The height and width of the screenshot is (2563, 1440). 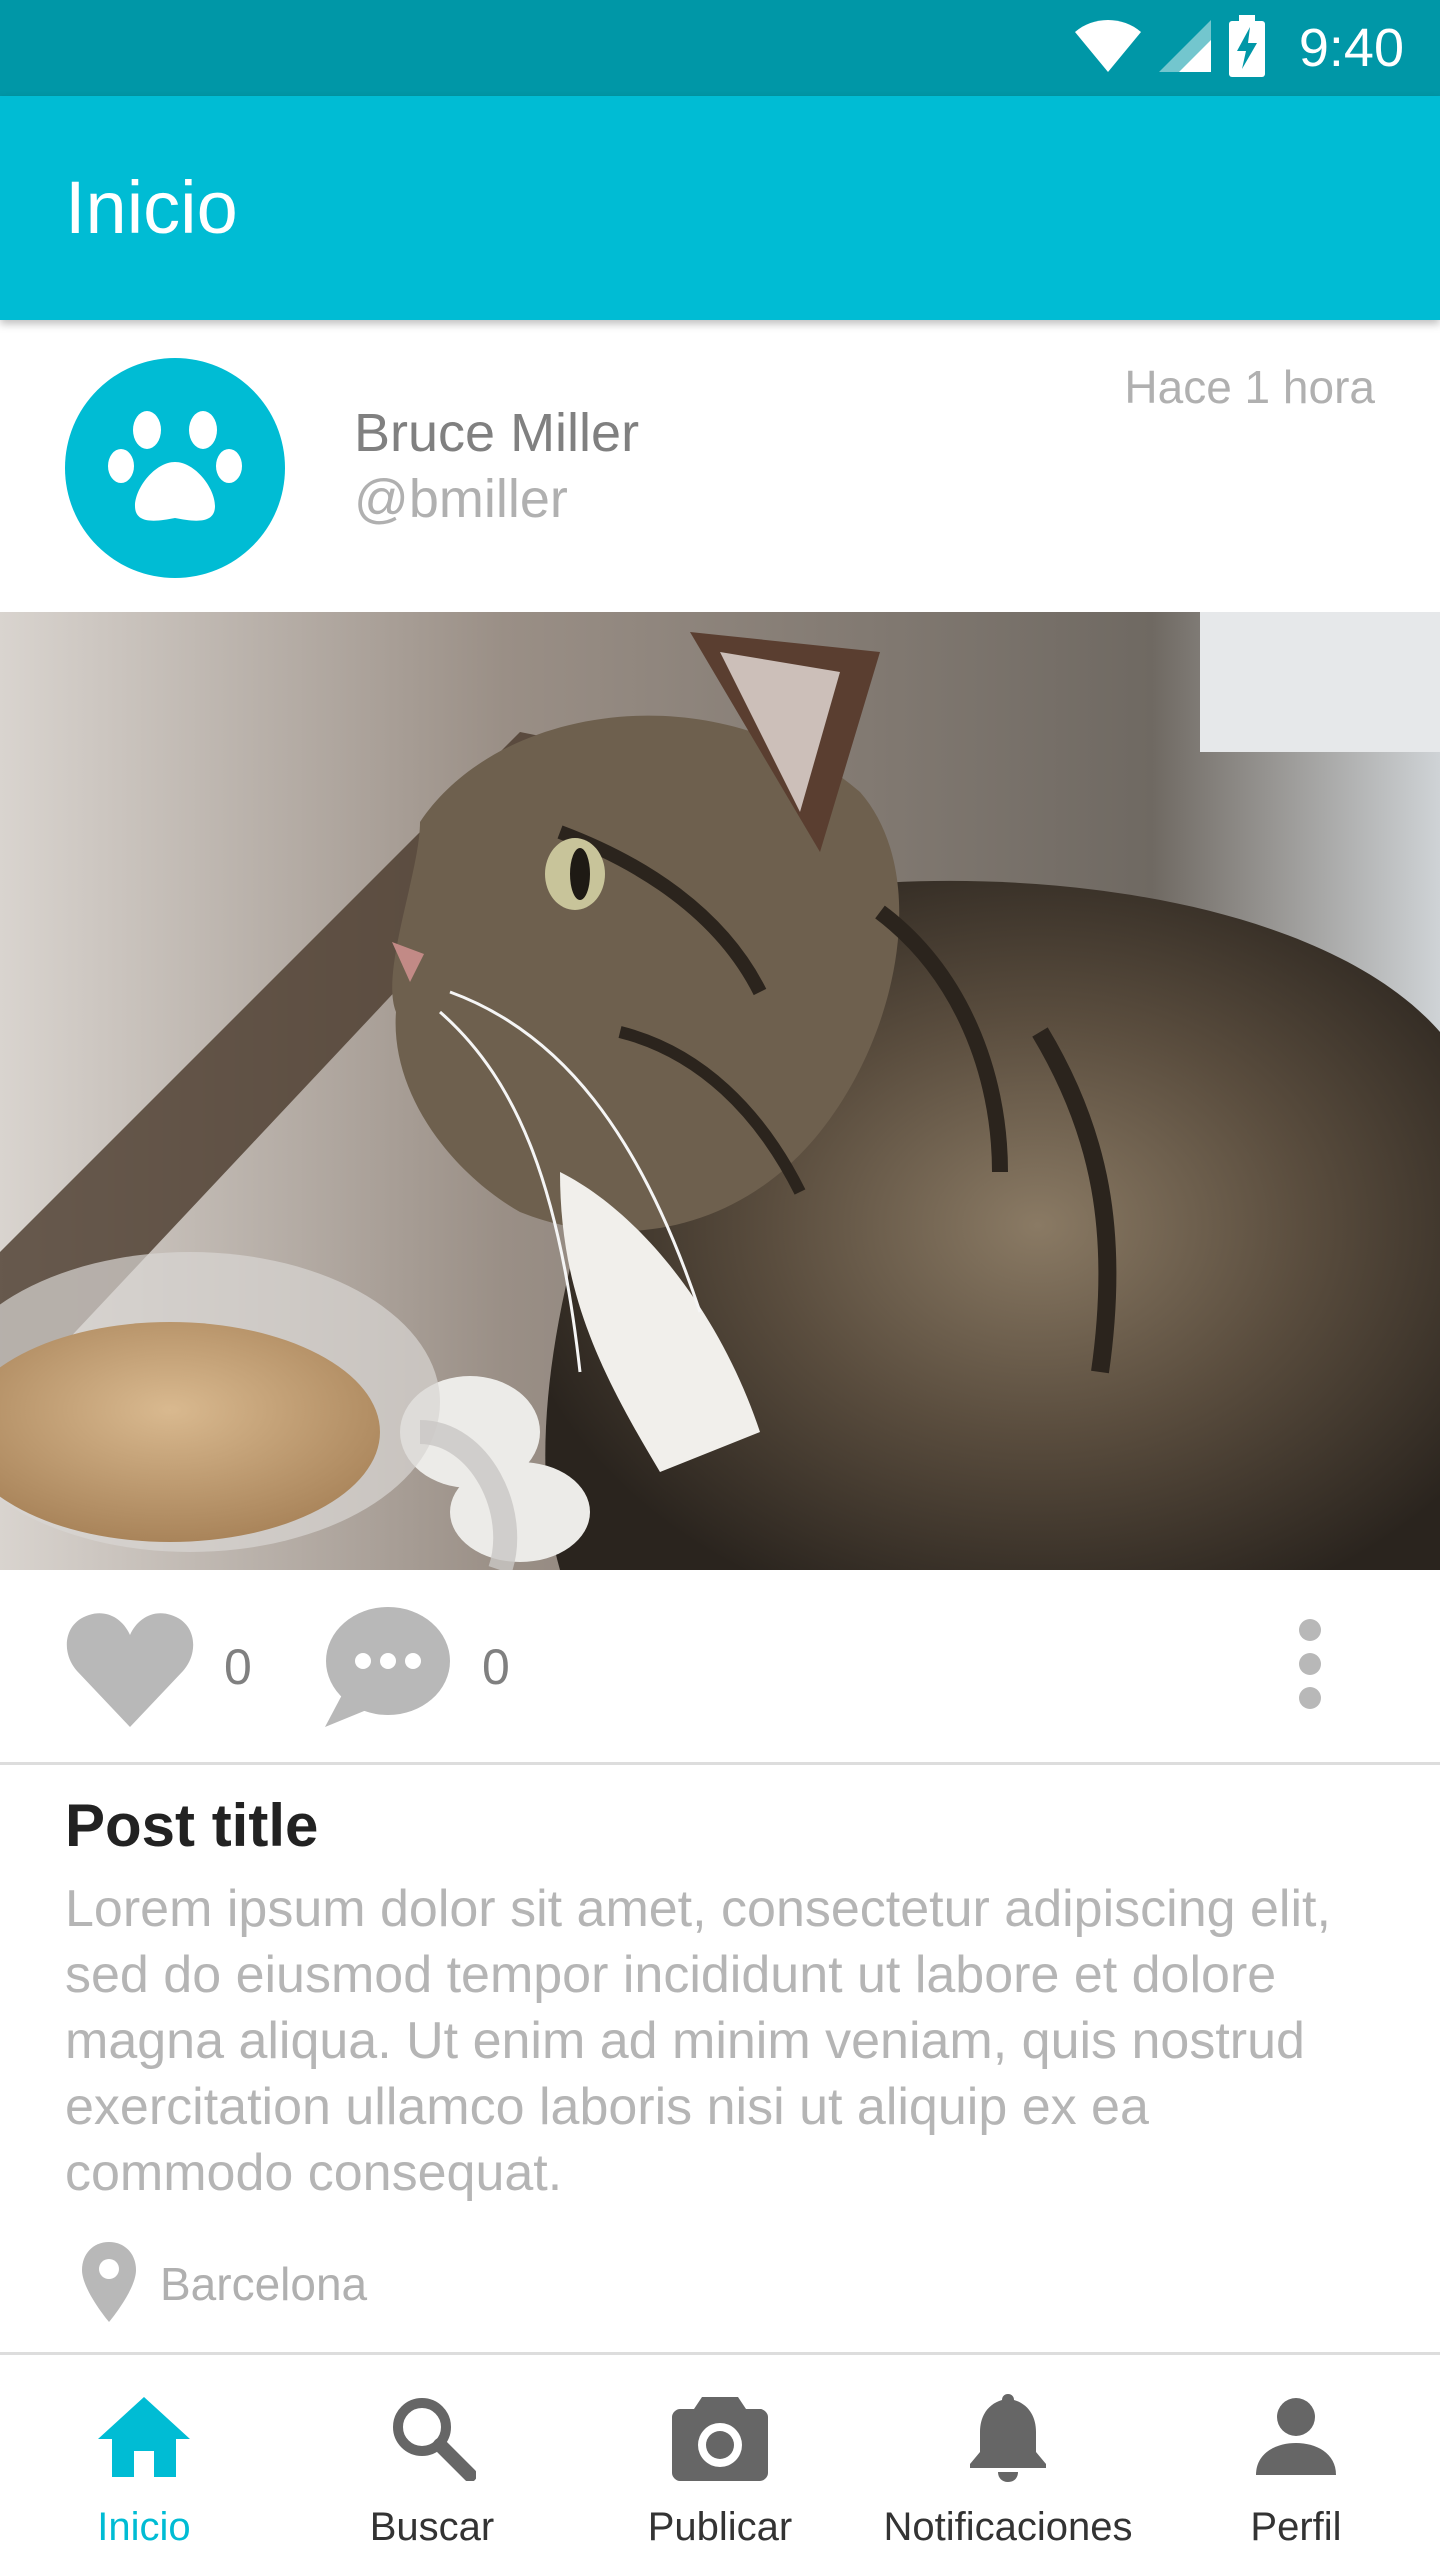 I want to click on post-location: Barcelona, so click(x=223, y=2284).